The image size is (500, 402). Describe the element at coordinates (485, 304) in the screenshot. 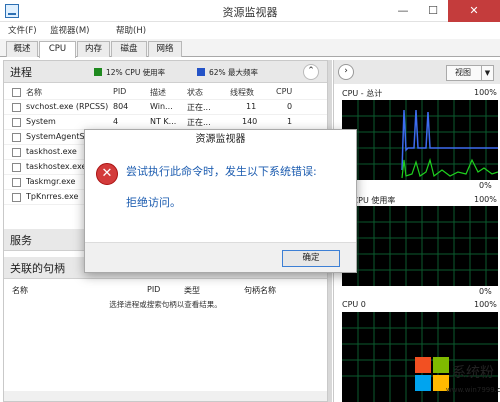

I see `graph-cpu0-max: 100%` at that location.